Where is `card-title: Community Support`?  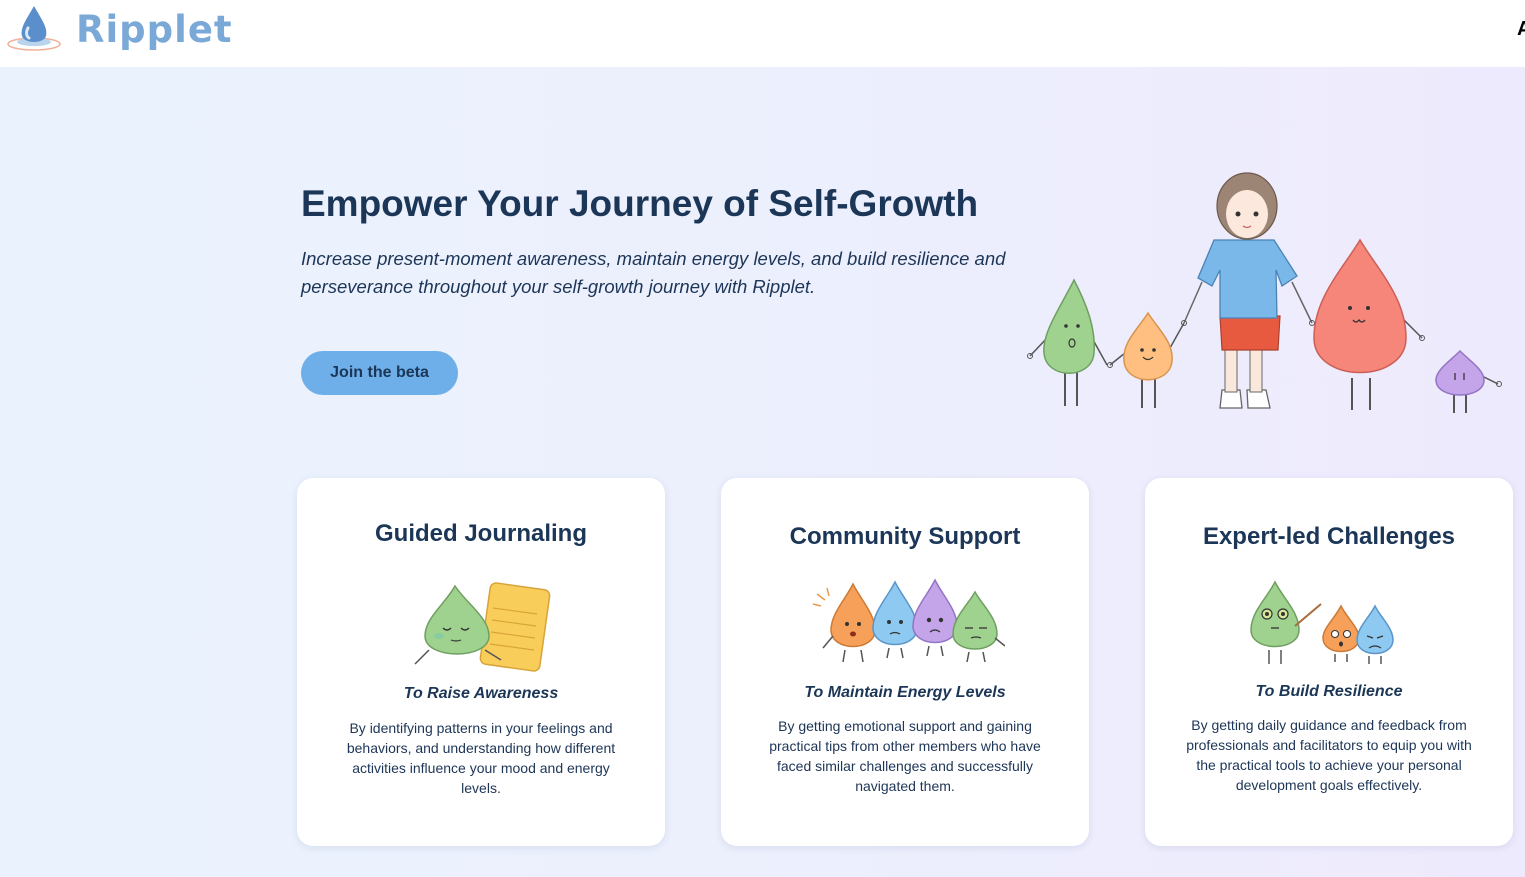 card-title: Community Support is located at coordinates (905, 536).